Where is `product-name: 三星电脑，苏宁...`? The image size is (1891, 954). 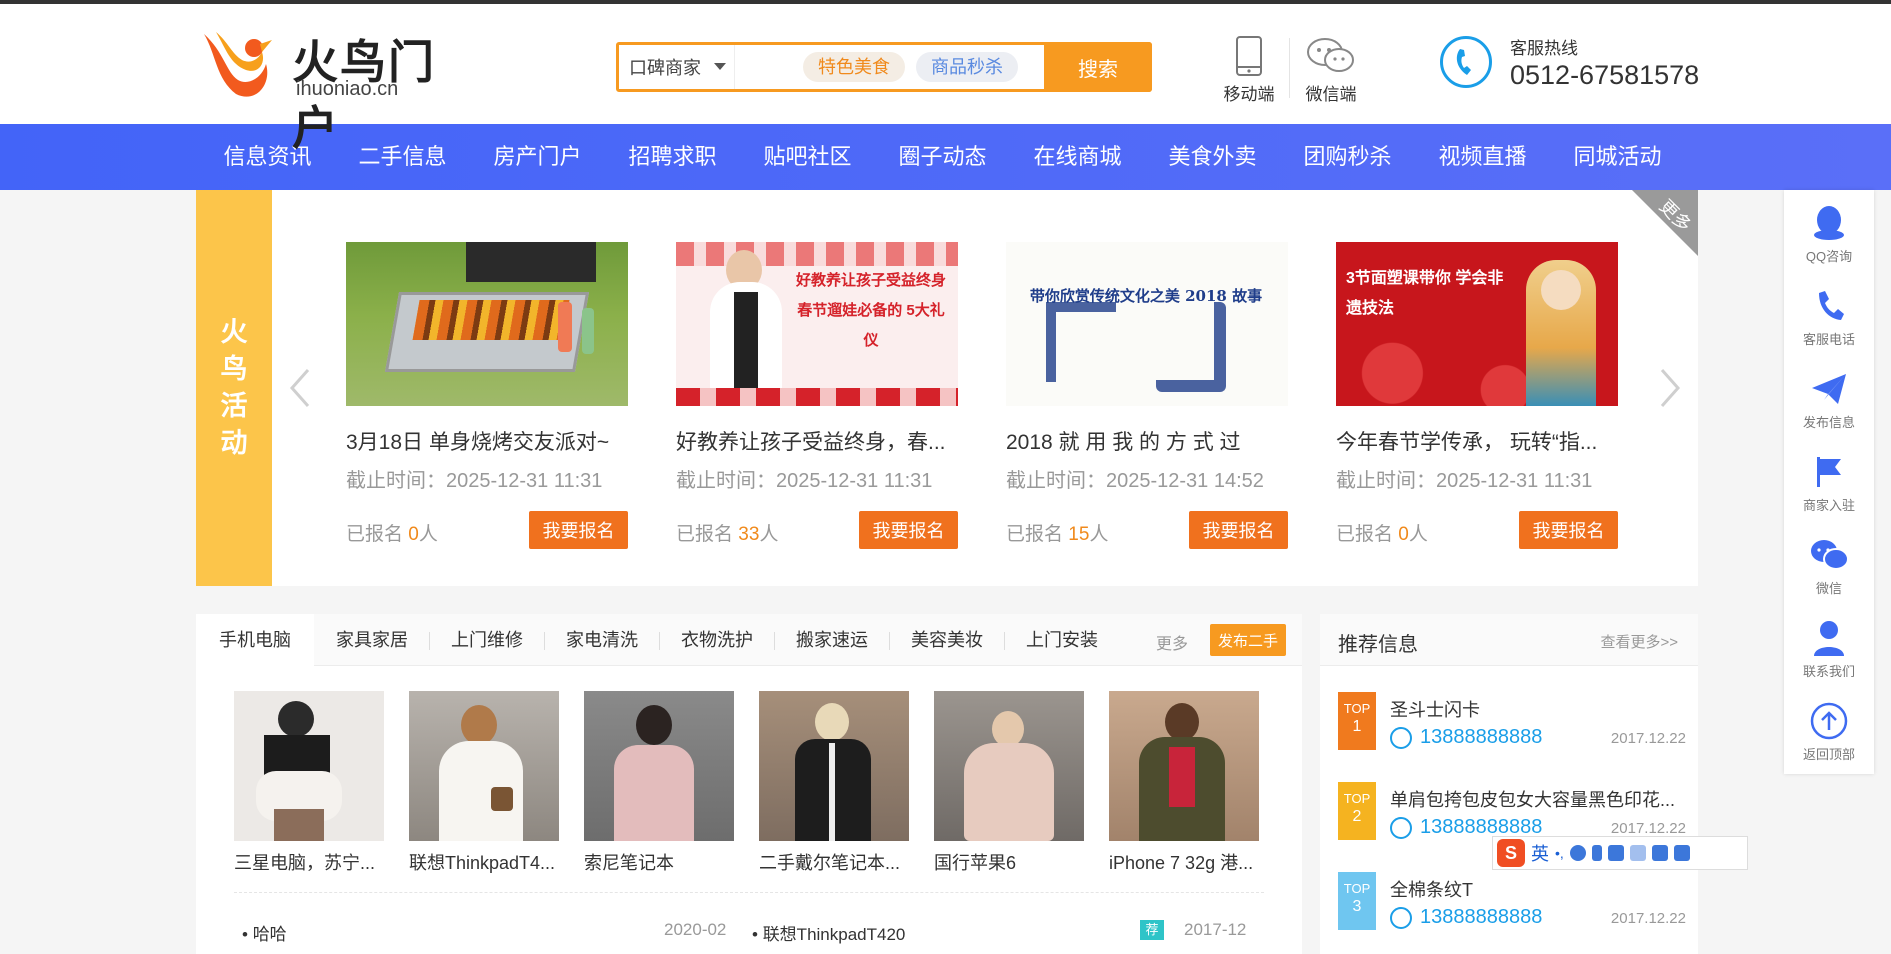 product-name: 三星电脑，苏宁... is located at coordinates (309, 862).